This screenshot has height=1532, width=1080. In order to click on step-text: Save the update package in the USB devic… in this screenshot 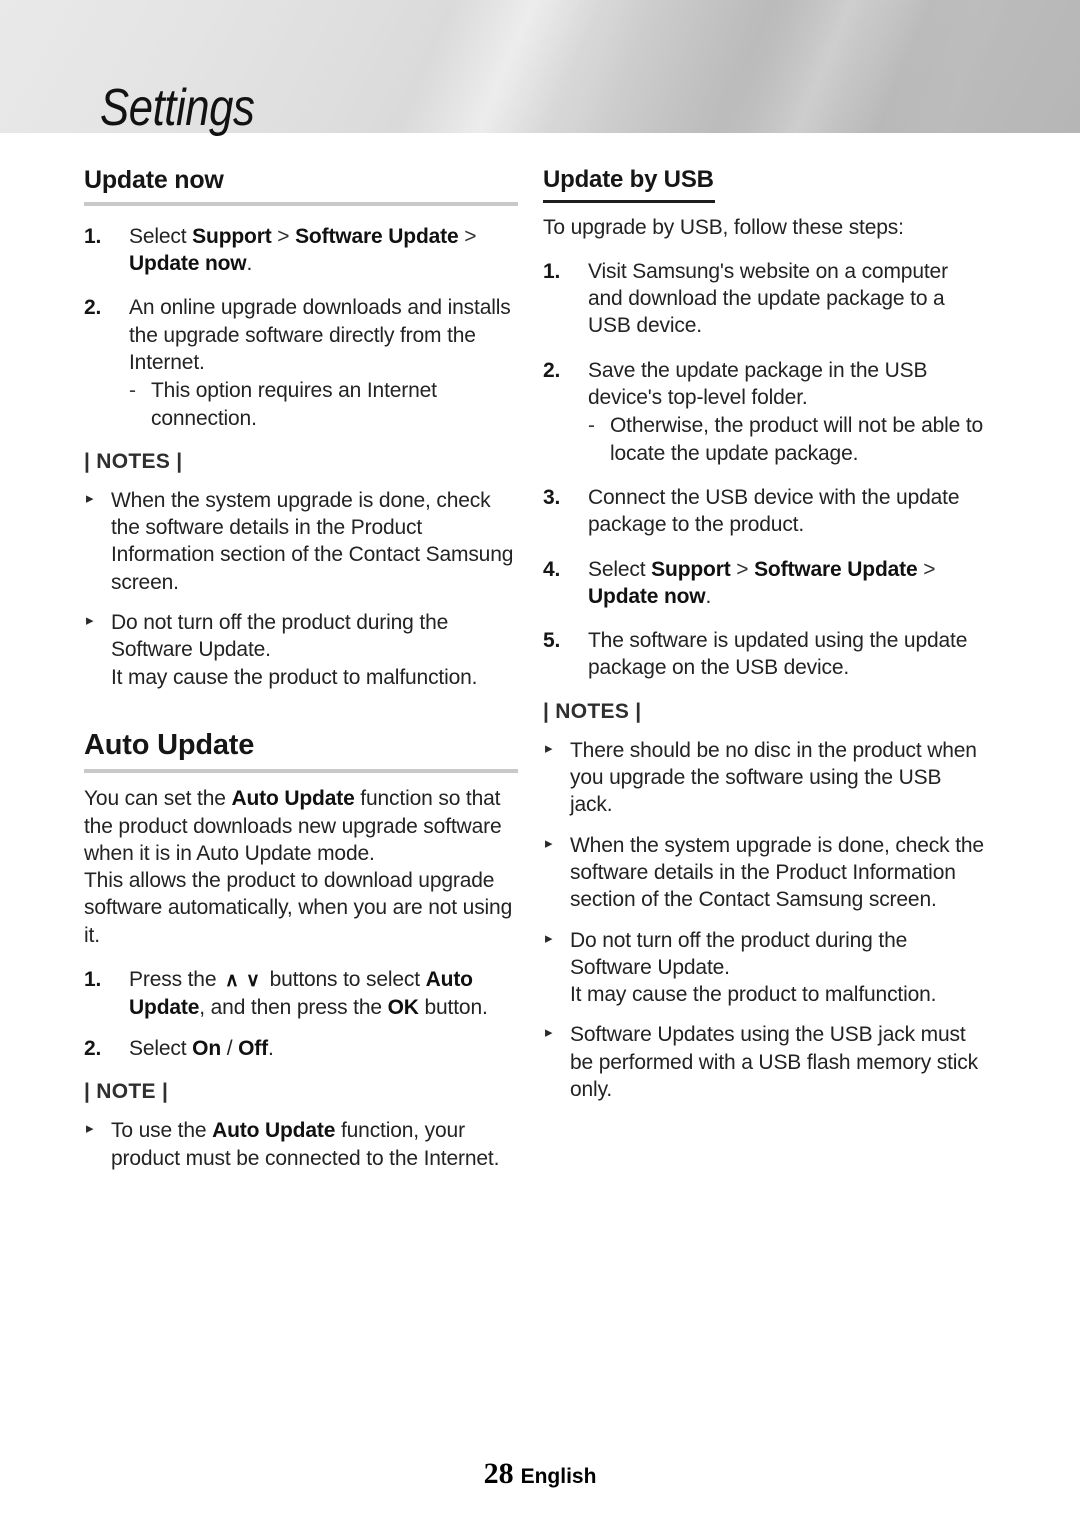, I will do `click(758, 384)`.